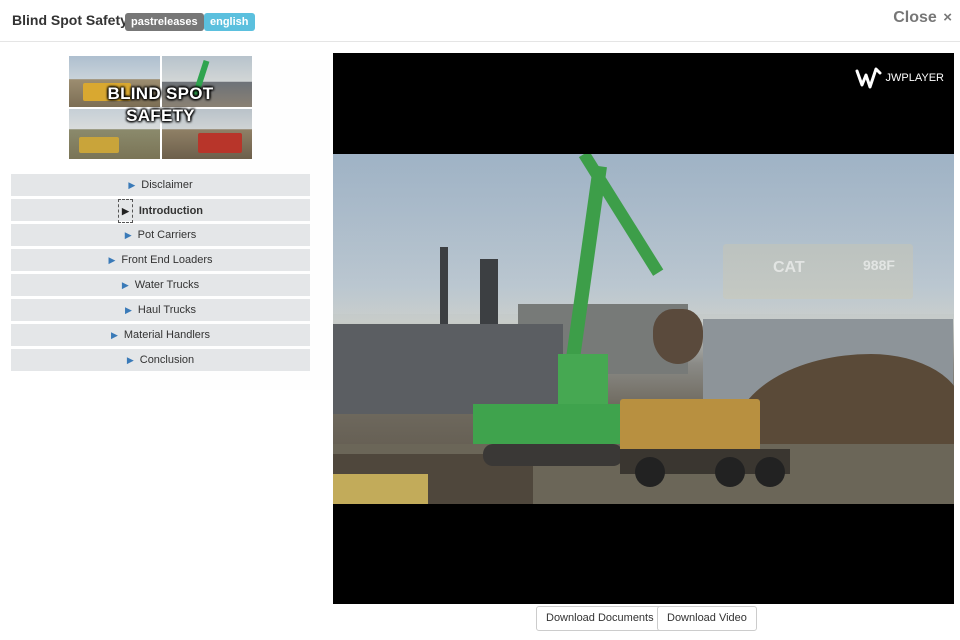 This screenshot has height=640, width=960. I want to click on download-documents-button: Download Documents, so click(600, 618).